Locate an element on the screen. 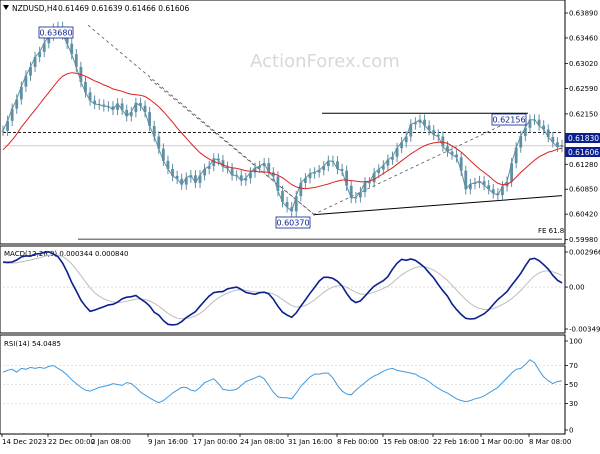 This screenshot has width=600, height=454. candle-body is located at coordinates (3, 131).